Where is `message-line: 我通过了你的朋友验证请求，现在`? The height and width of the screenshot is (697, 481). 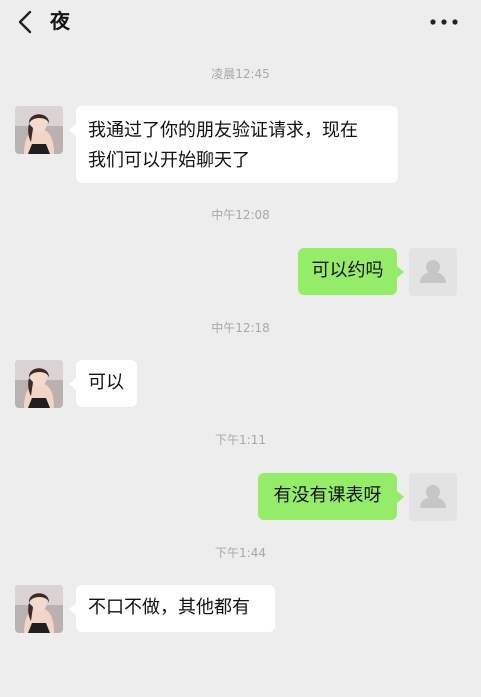 message-line: 我通过了你的朋友验证请求，现在 is located at coordinates (223, 130).